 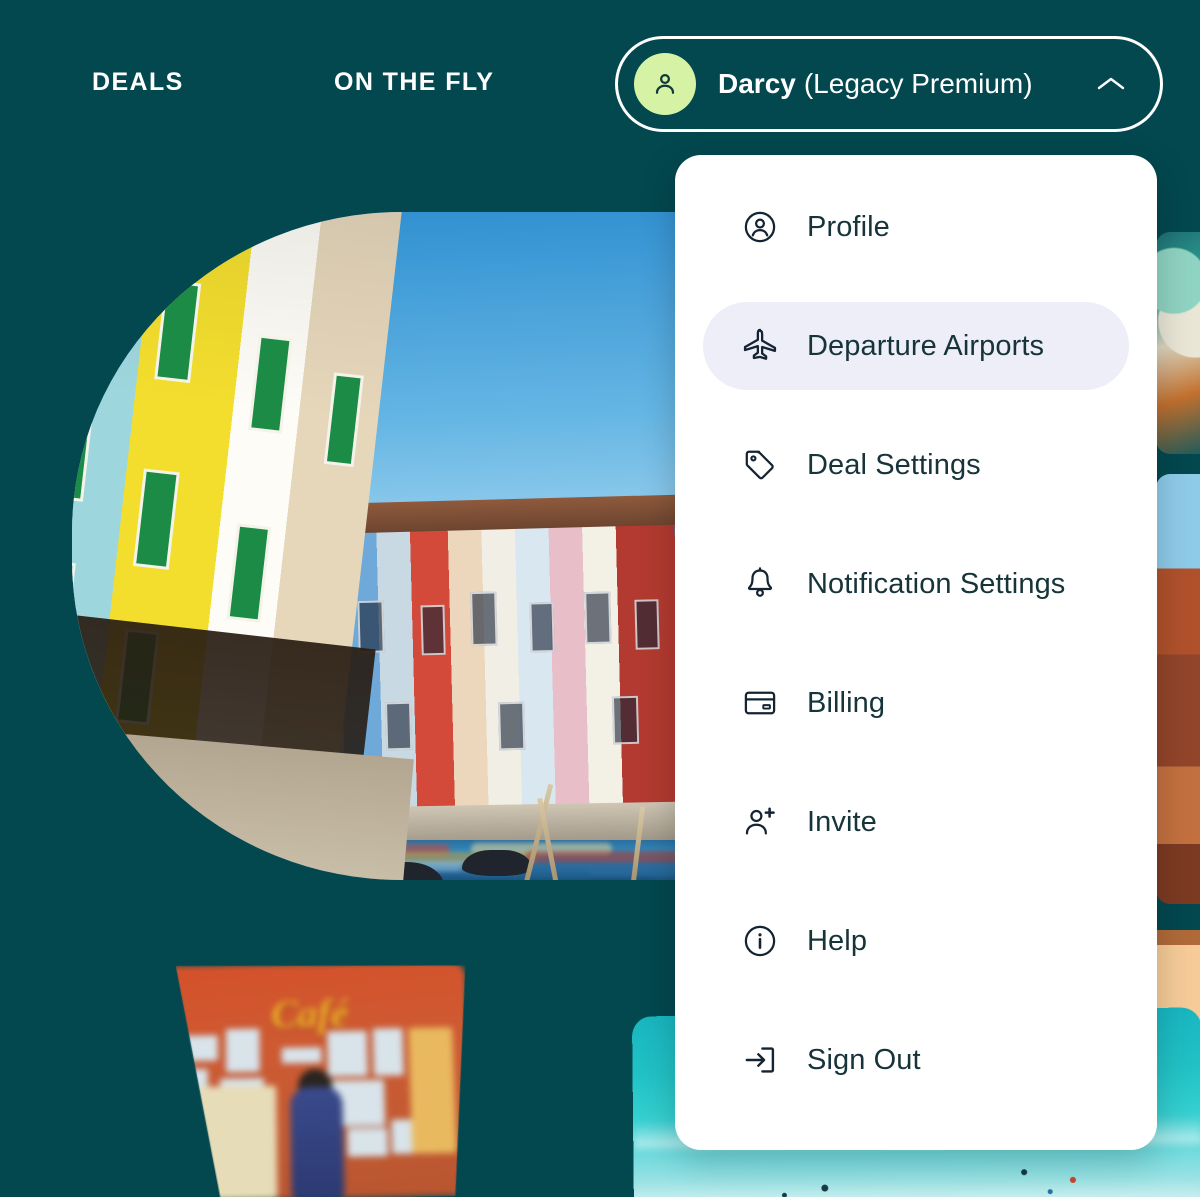 What do you see at coordinates (760, 941) in the screenshot?
I see `info-circle-icon` at bounding box center [760, 941].